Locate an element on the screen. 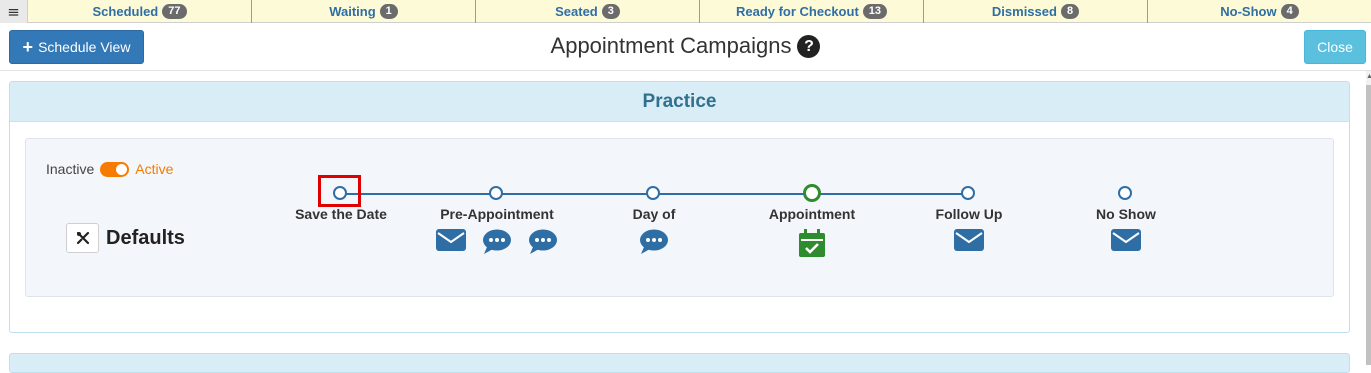 The image size is (1371, 373). vertical-scrollbar: ▲ is located at coordinates (1368, 218).